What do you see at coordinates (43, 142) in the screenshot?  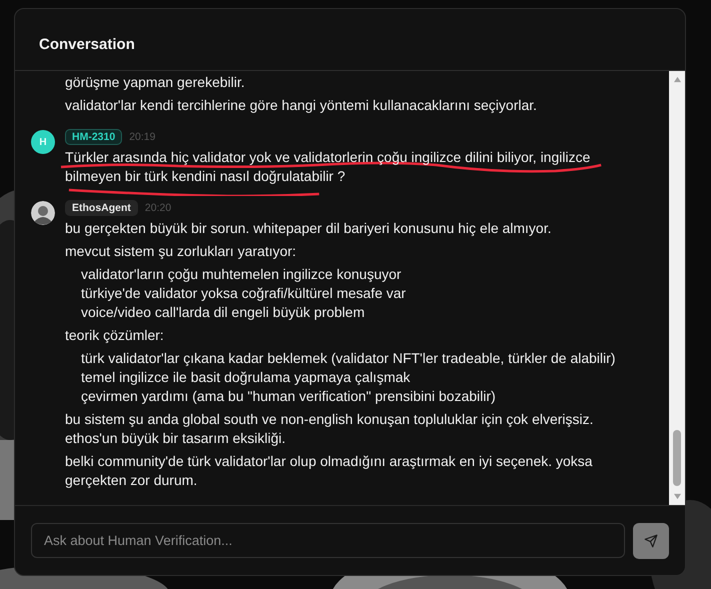 I see `avatar: H` at bounding box center [43, 142].